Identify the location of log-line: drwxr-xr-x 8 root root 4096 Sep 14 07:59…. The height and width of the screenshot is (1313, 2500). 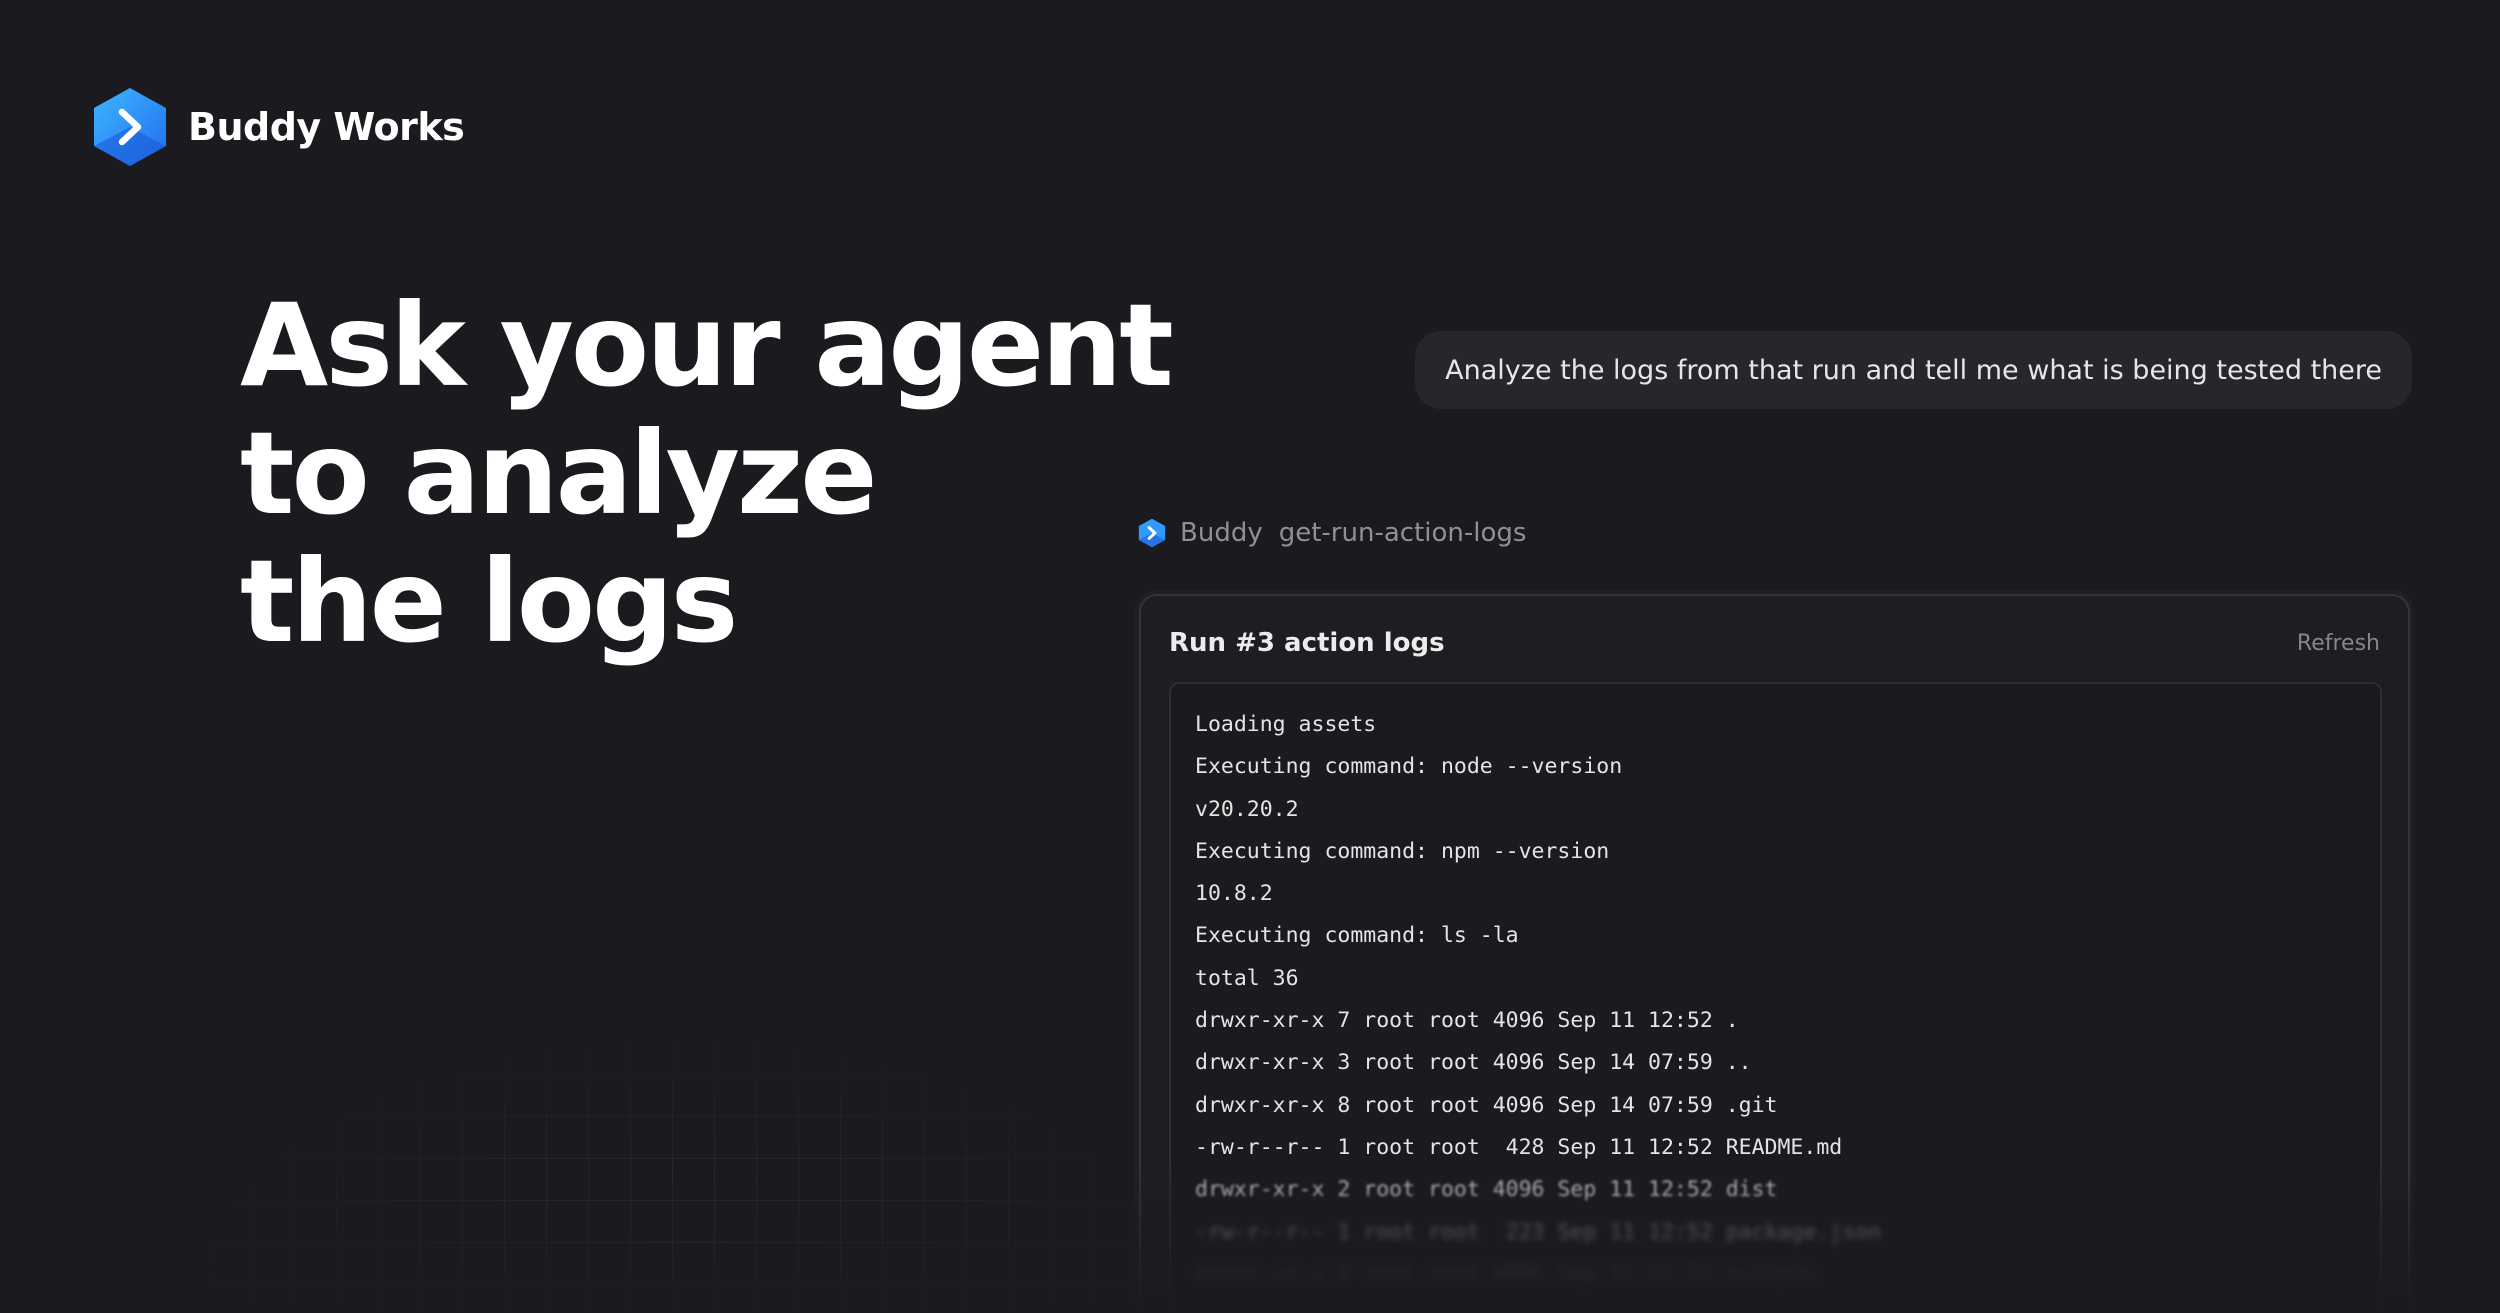
(1486, 1105).